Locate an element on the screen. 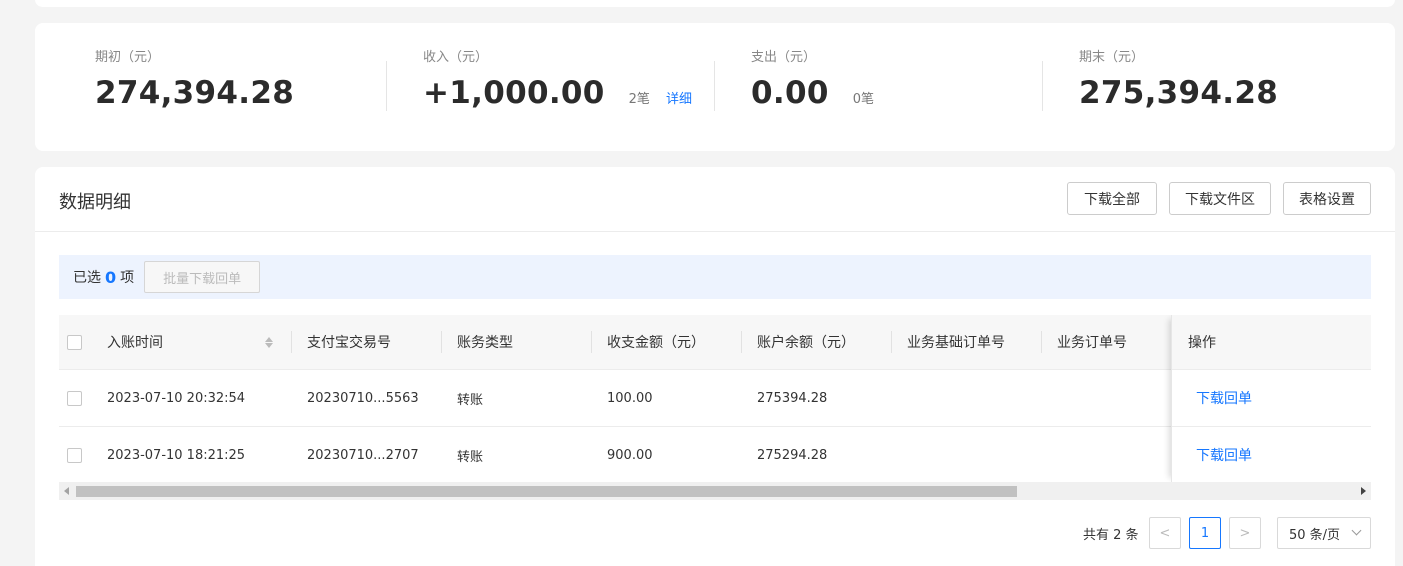  col-order: 业务订单号 is located at coordinates (1092, 343).